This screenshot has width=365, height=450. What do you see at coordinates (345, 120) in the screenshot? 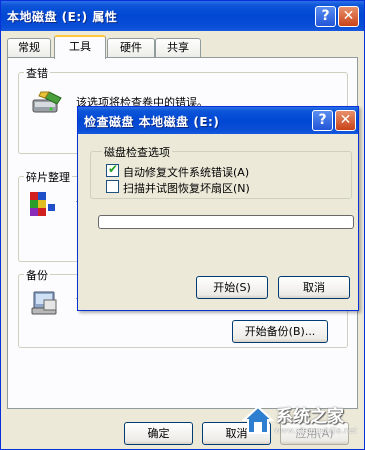
I see `dialog-close-button: ✕` at bounding box center [345, 120].